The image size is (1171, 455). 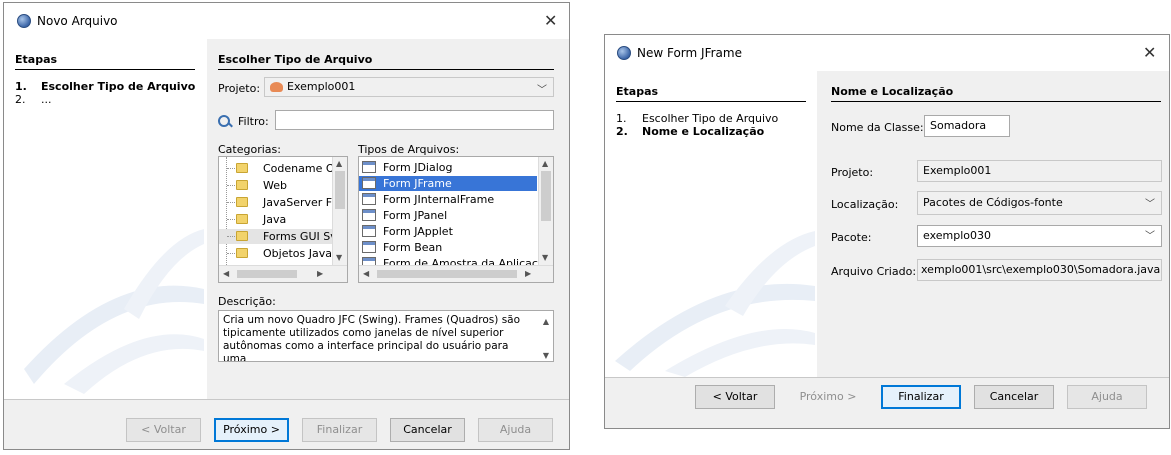 What do you see at coordinates (865, 204) in the screenshot?
I see `location-label: Localização:` at bounding box center [865, 204].